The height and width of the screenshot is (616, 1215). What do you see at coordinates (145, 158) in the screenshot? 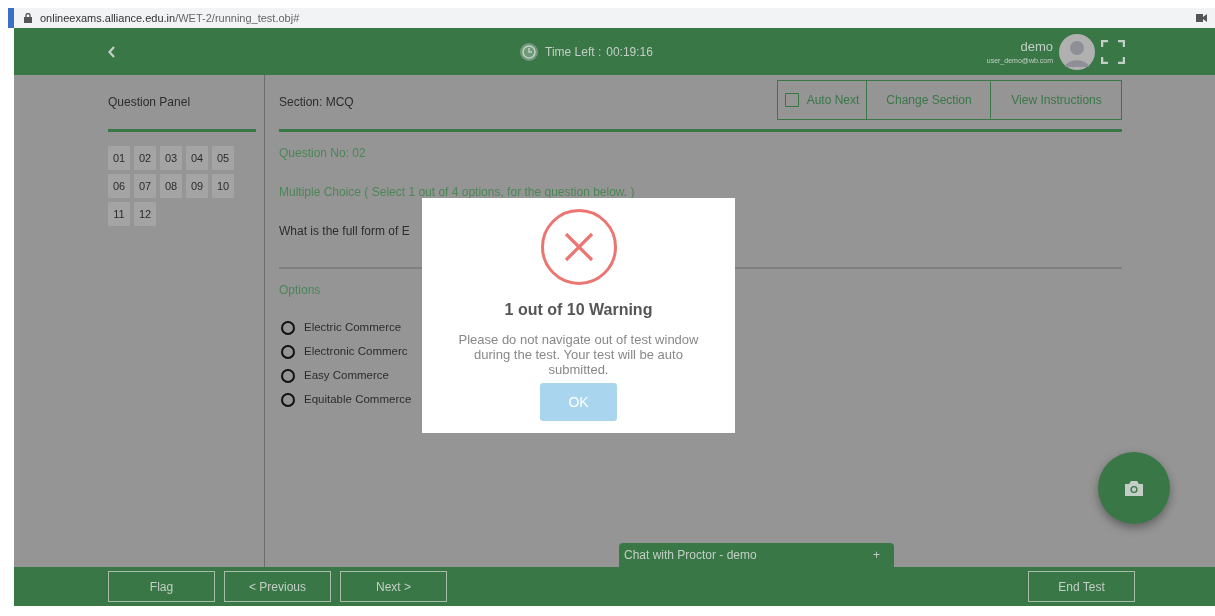
I see `question-number-button: 02` at bounding box center [145, 158].